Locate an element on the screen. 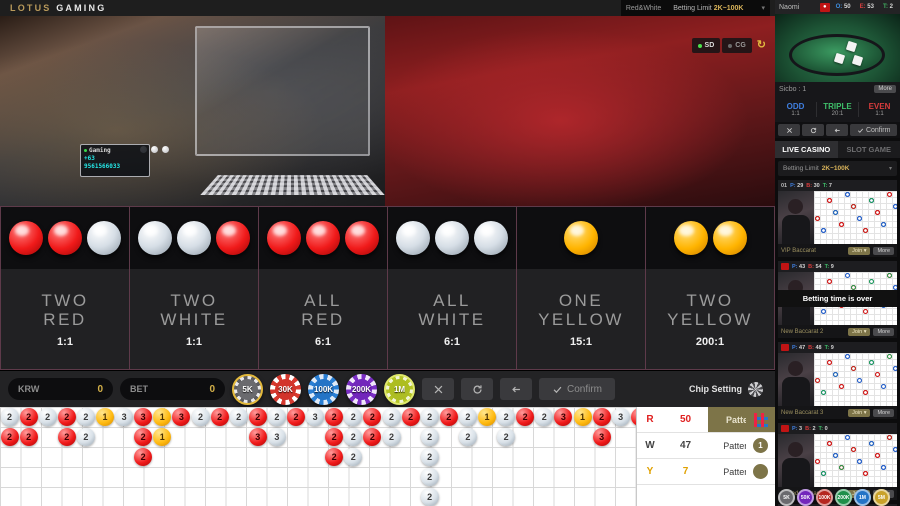  side-clear-button is located at coordinates (789, 130).